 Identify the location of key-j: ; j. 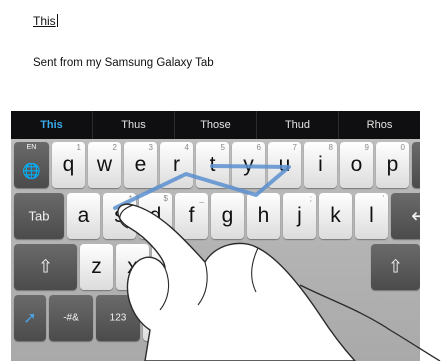
(299, 216).